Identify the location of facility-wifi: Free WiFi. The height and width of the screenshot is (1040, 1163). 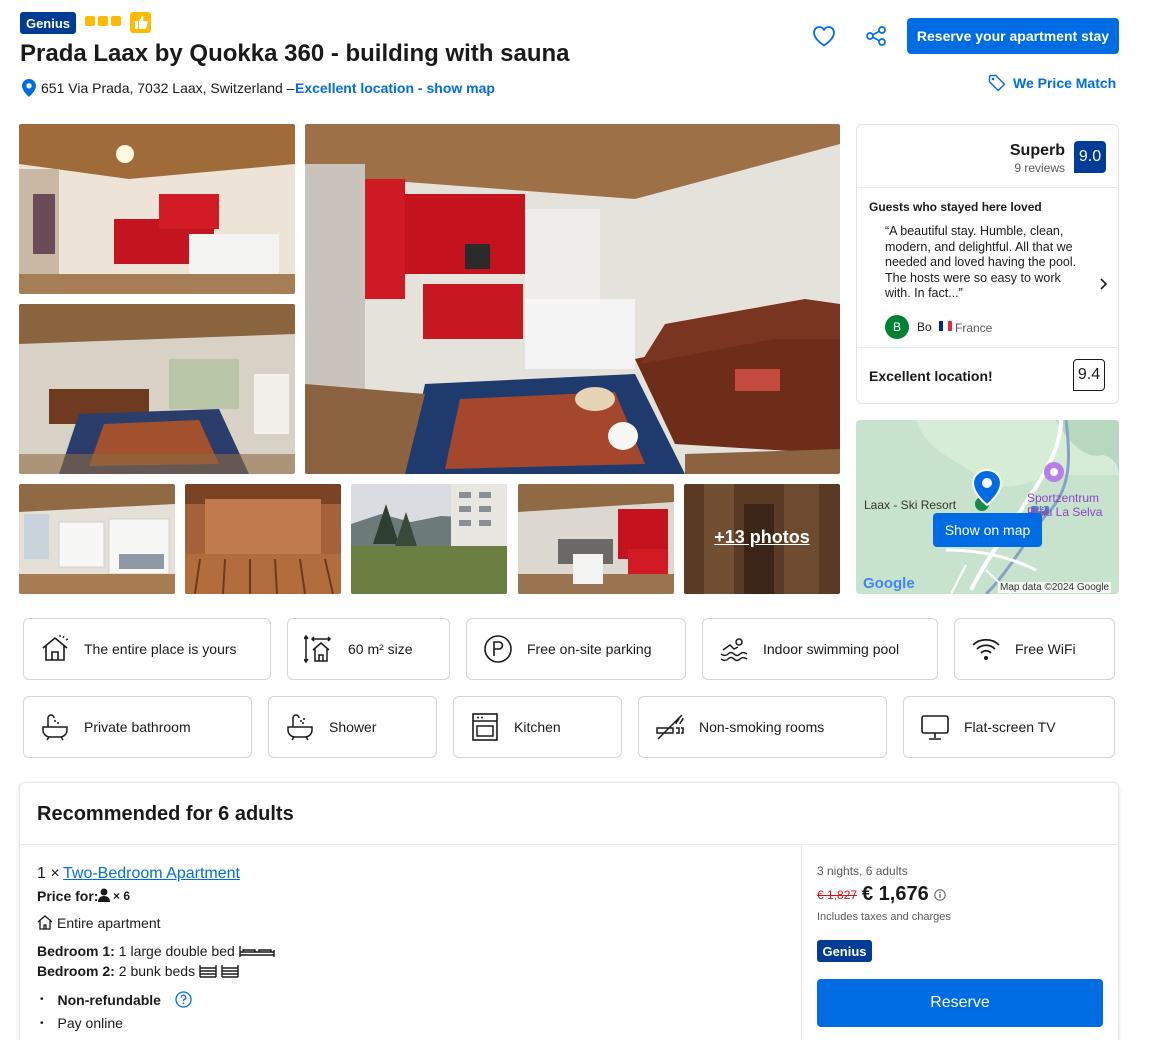
(1034, 649).